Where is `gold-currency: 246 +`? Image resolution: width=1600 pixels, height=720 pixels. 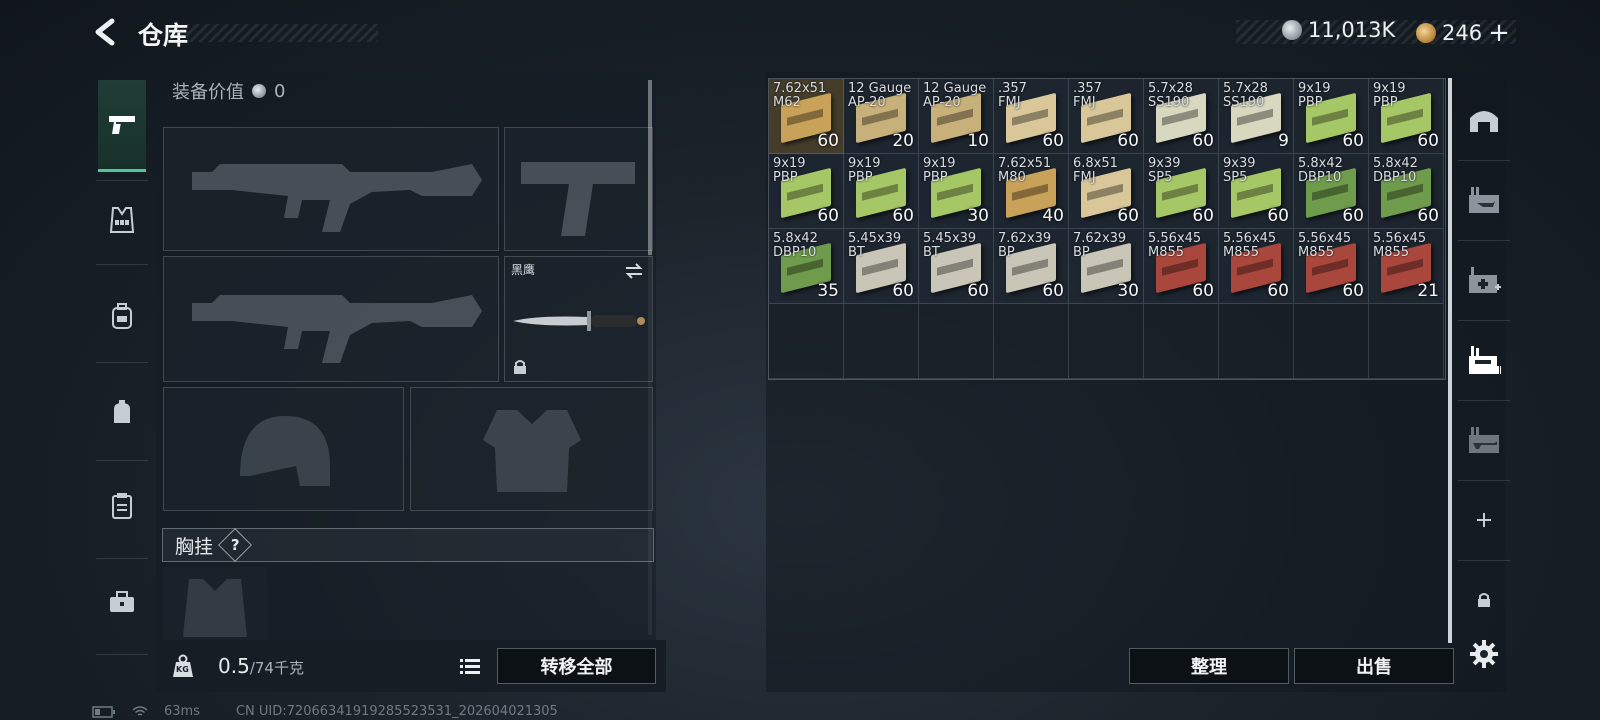
gold-currency: 246 + is located at coordinates (1463, 33).